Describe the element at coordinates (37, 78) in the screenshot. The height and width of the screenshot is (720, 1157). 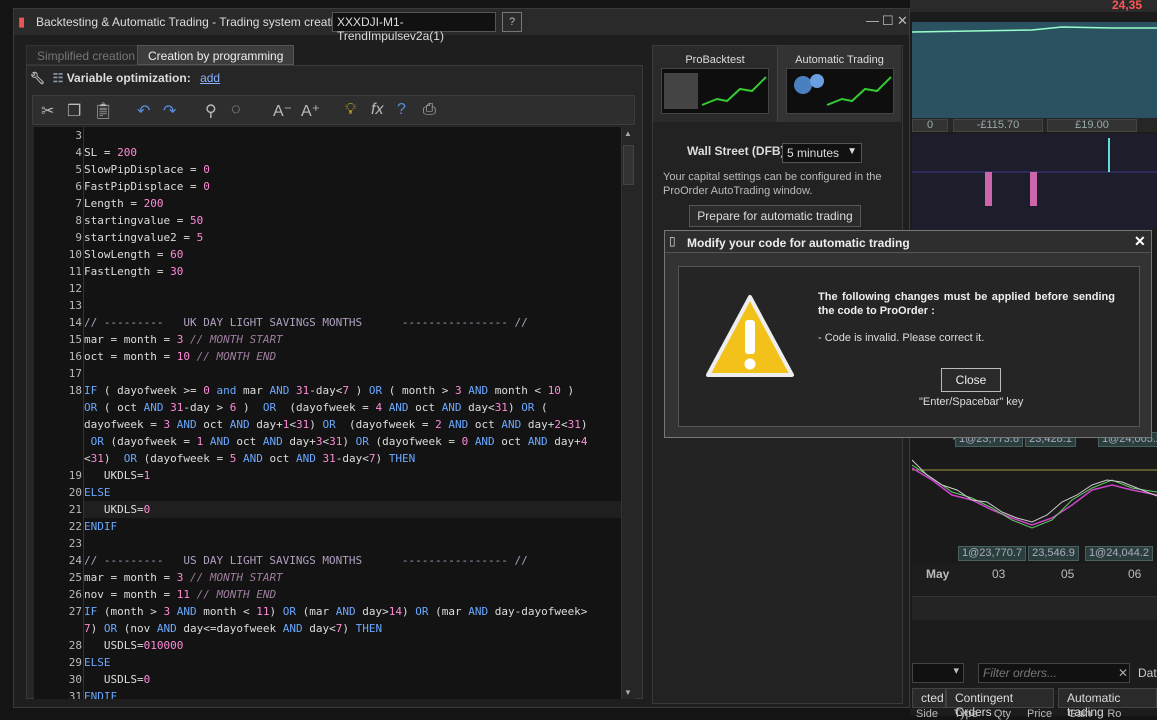
I see `wrench-icon: 🔧︎` at that location.